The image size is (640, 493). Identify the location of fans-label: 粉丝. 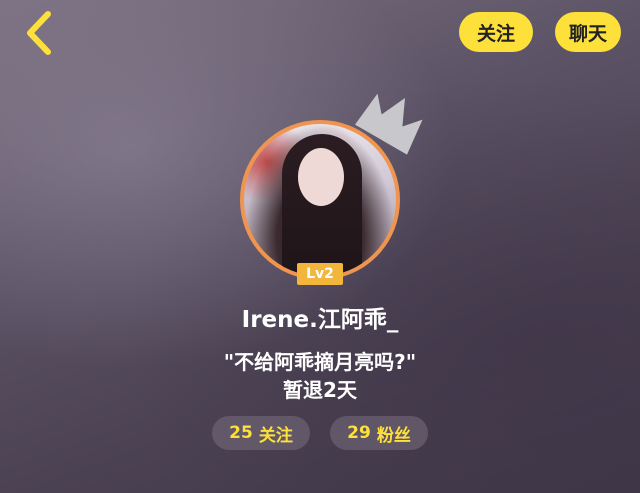
(393, 435).